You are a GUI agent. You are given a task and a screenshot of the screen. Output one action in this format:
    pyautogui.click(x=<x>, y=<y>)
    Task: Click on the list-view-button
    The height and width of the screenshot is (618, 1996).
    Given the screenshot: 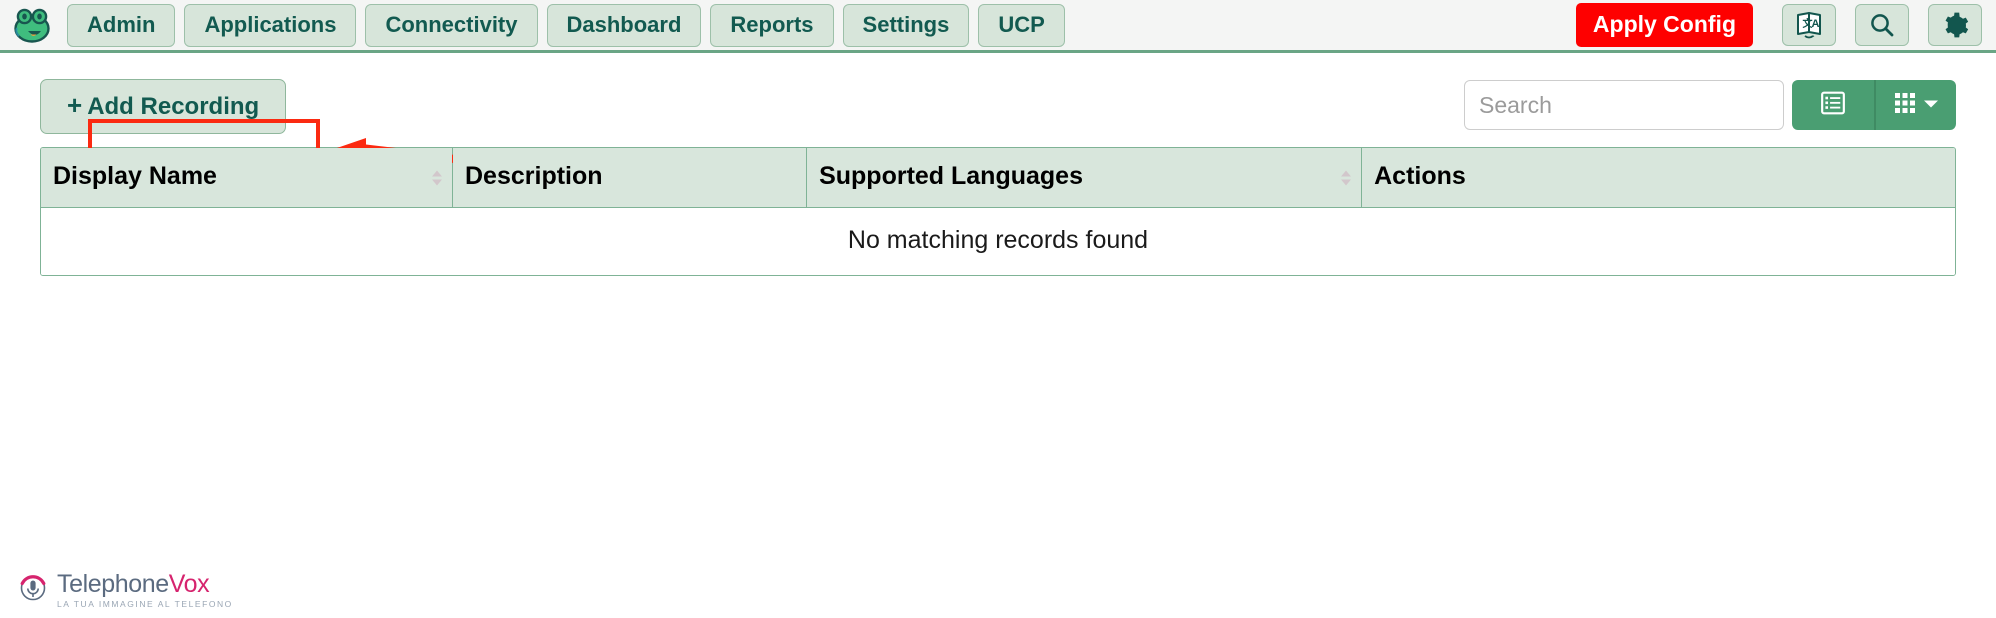 What is the action you would take?
    pyautogui.click(x=1833, y=105)
    